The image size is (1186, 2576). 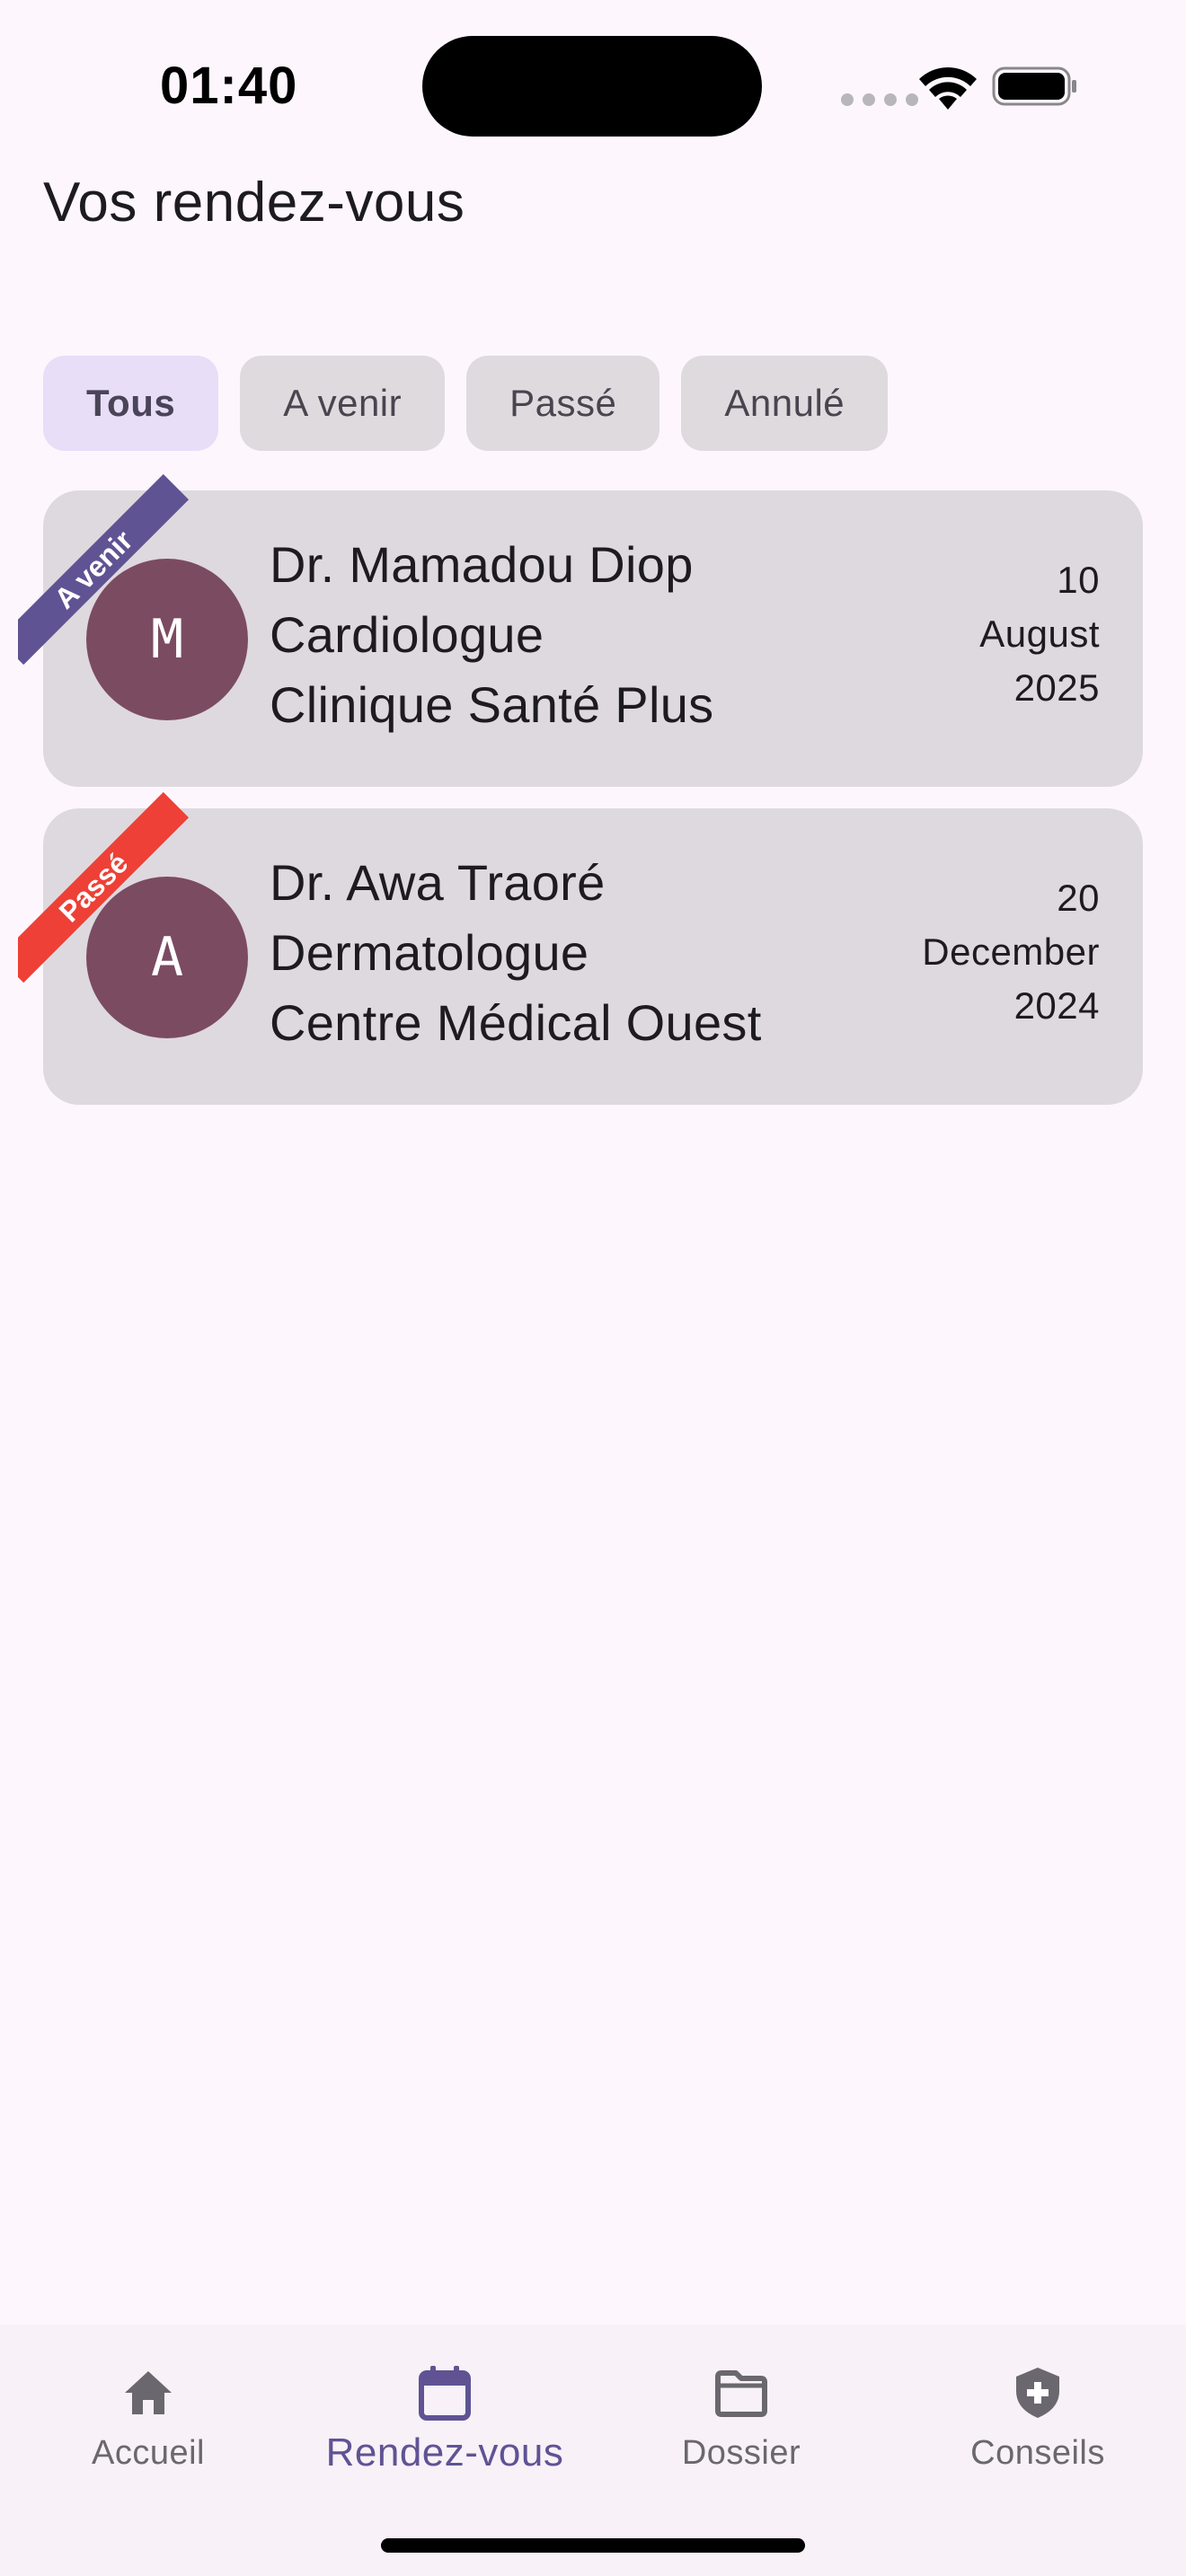 I want to click on date-day: 10, so click(x=1078, y=580).